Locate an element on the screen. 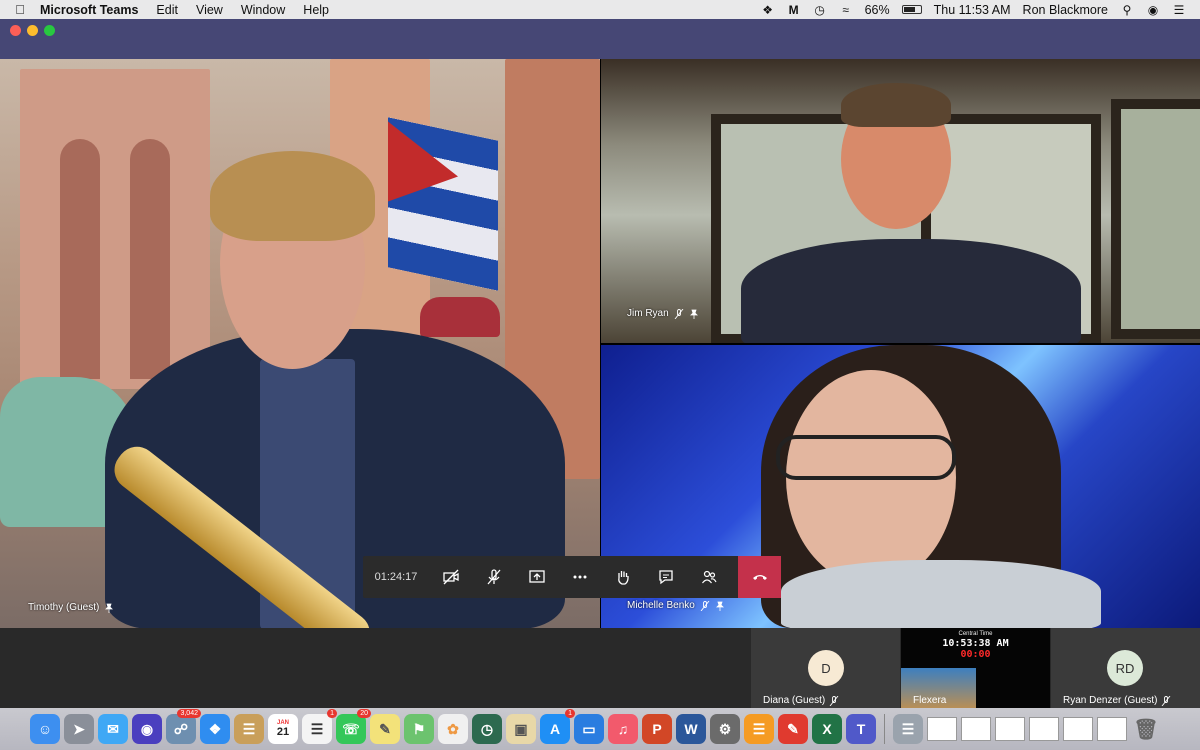 Image resolution: width=1200 pixels, height=750 pixels. calendar-day: 21 is located at coordinates (283, 732).